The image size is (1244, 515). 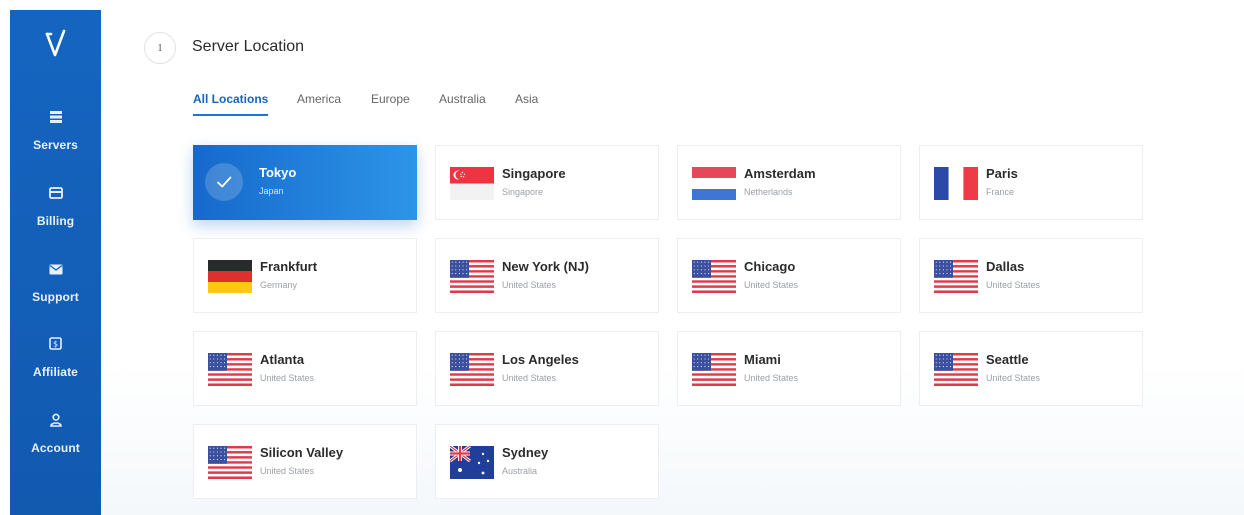 I want to click on location-city: Silicon Valley, so click(x=302, y=452).